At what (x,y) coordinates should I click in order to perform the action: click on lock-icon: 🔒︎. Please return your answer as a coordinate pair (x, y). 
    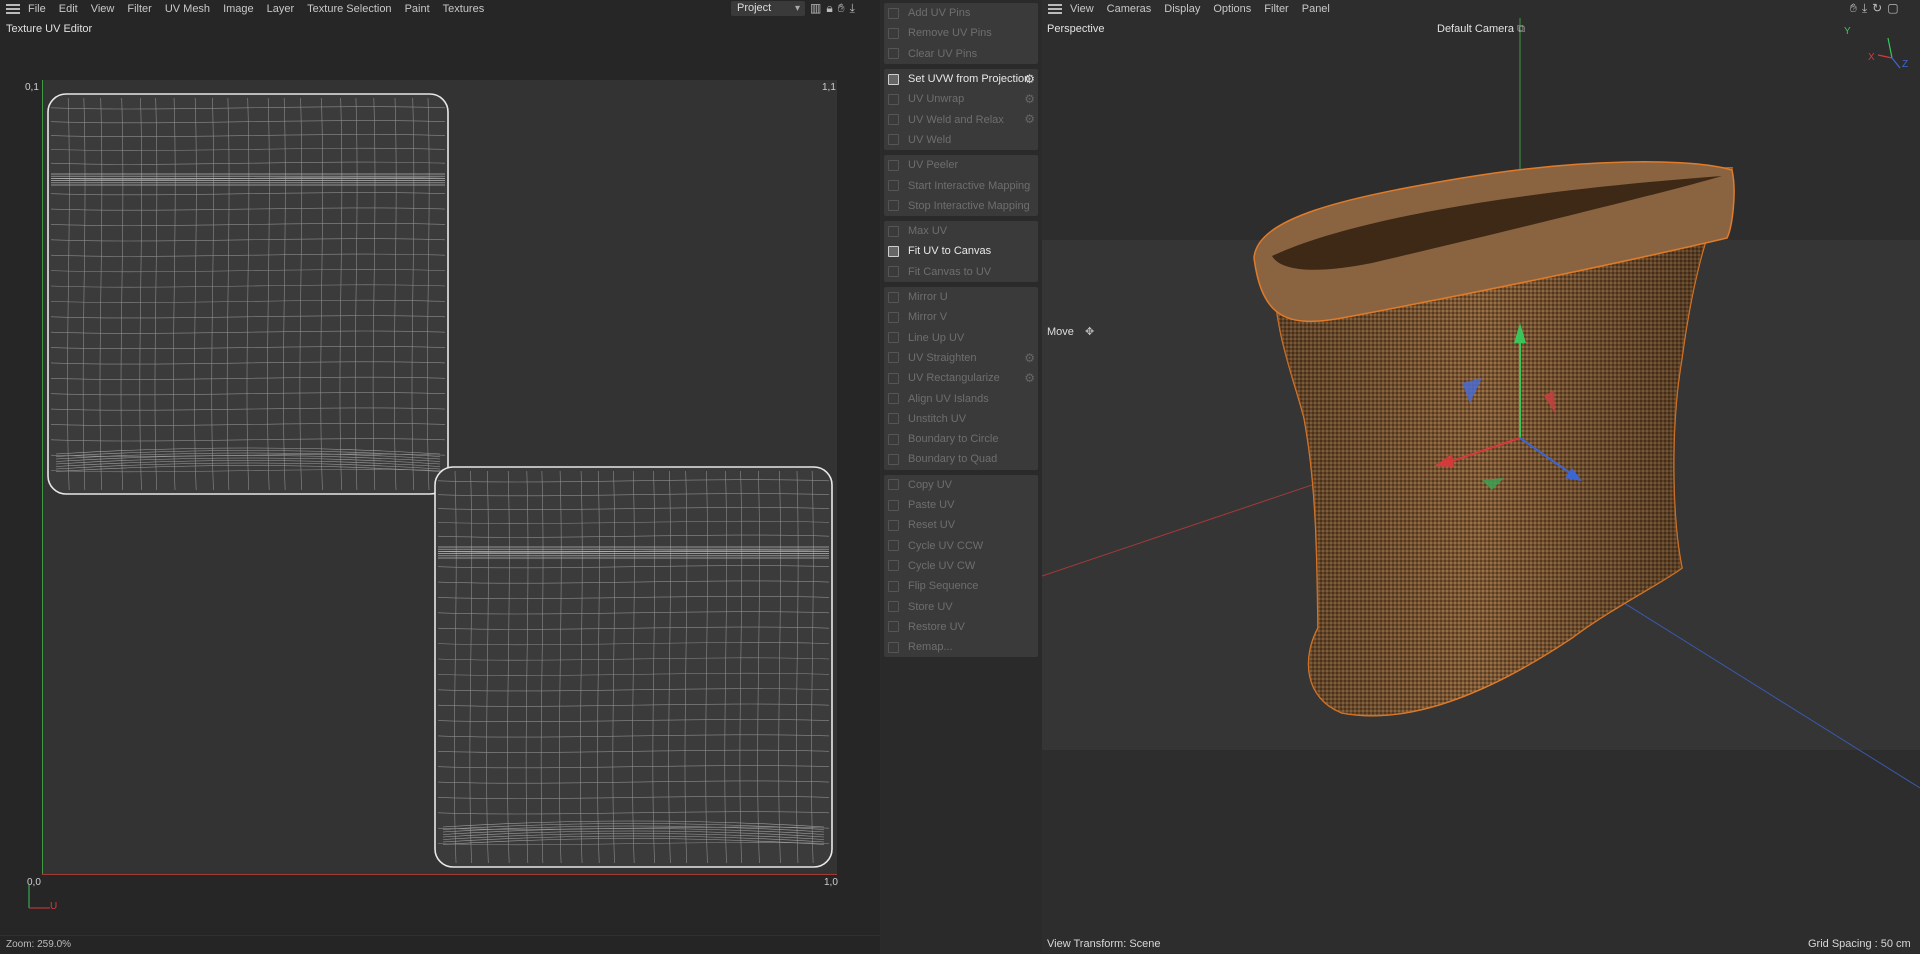
    Looking at the image, I should click on (829, 8).